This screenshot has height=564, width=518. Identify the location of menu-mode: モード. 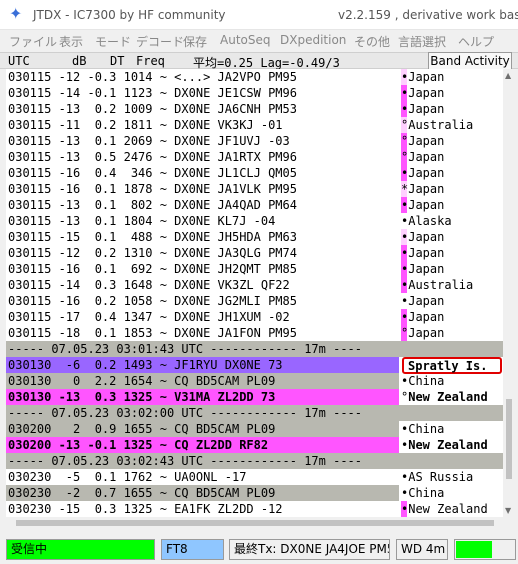
(113, 41).